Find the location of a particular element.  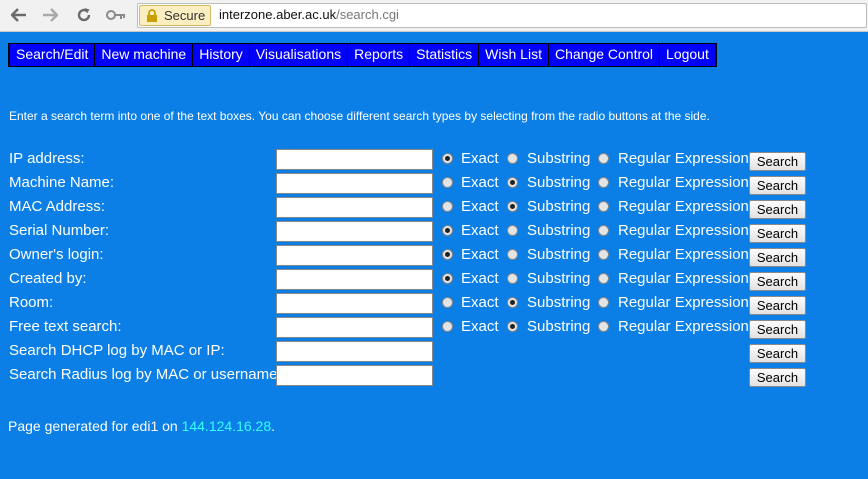

search-row: Search Radius log by MAC or username is located at coordinates (434, 377).